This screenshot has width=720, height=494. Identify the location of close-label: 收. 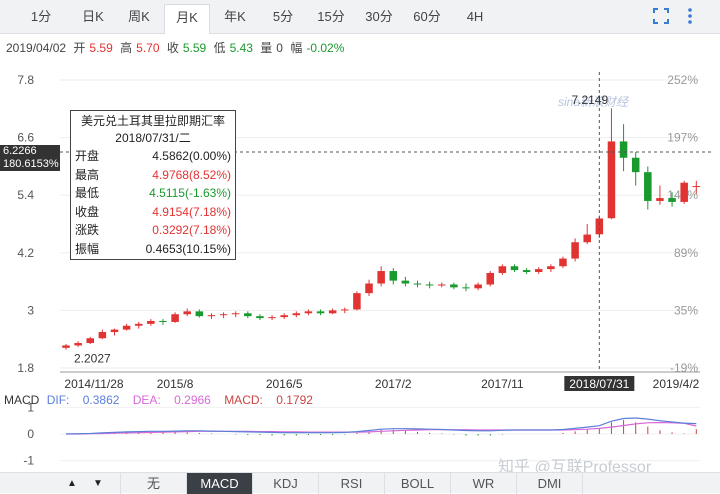
(172, 48).